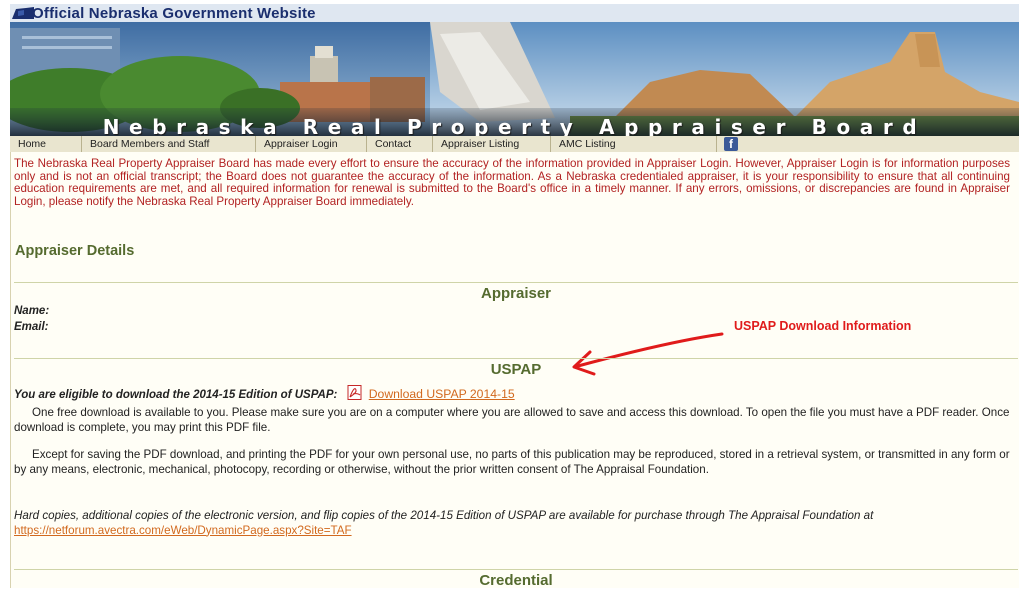 Image resolution: width=1019 pixels, height=592 pixels. I want to click on nav-board-members: Board Members and Staff, so click(169, 144).